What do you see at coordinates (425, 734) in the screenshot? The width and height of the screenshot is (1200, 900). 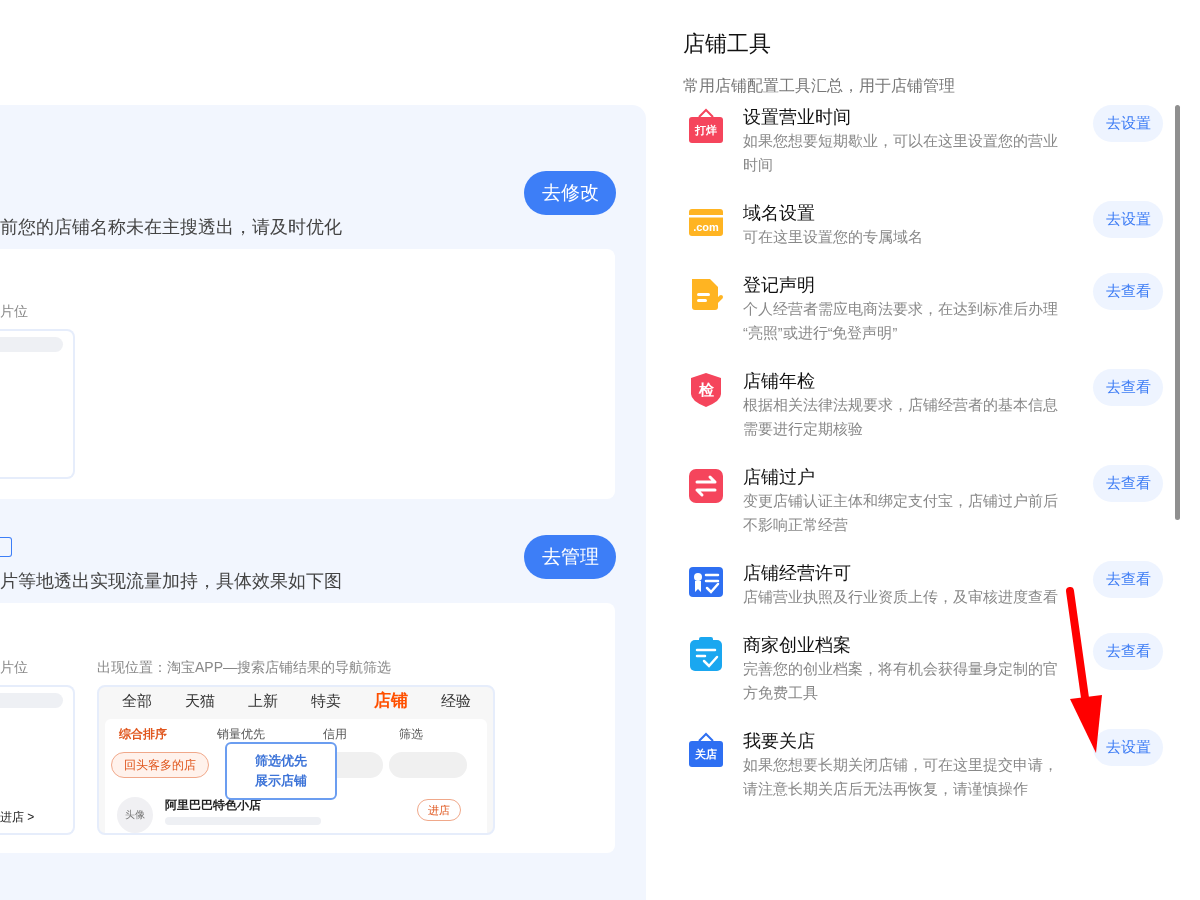 I see `sort-option: 筛选` at bounding box center [425, 734].